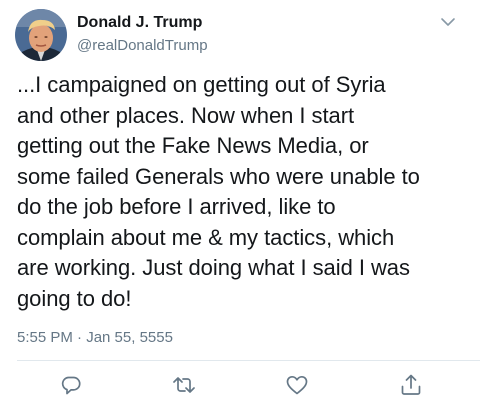  What do you see at coordinates (448, 23) in the screenshot?
I see `chevron-down-icon` at bounding box center [448, 23].